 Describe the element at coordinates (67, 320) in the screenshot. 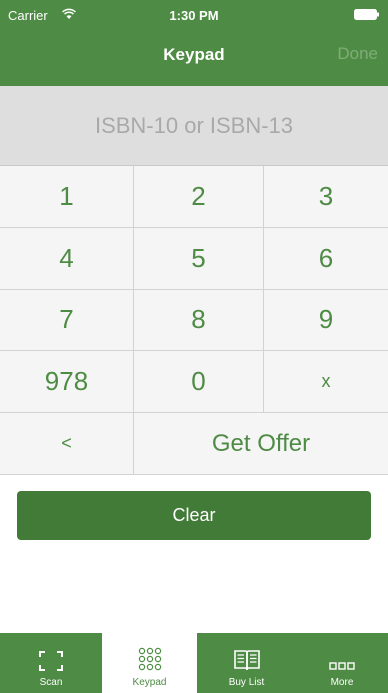

I see `key-7: 7` at that location.